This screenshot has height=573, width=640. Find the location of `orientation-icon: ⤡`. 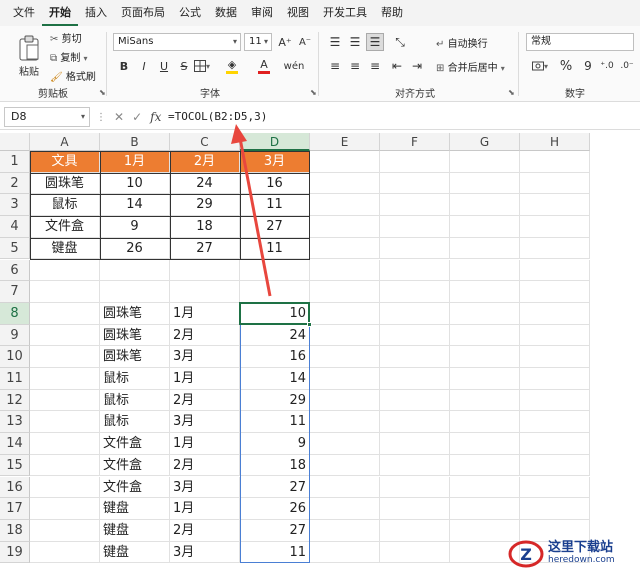

orientation-icon: ⤡ is located at coordinates (400, 42).